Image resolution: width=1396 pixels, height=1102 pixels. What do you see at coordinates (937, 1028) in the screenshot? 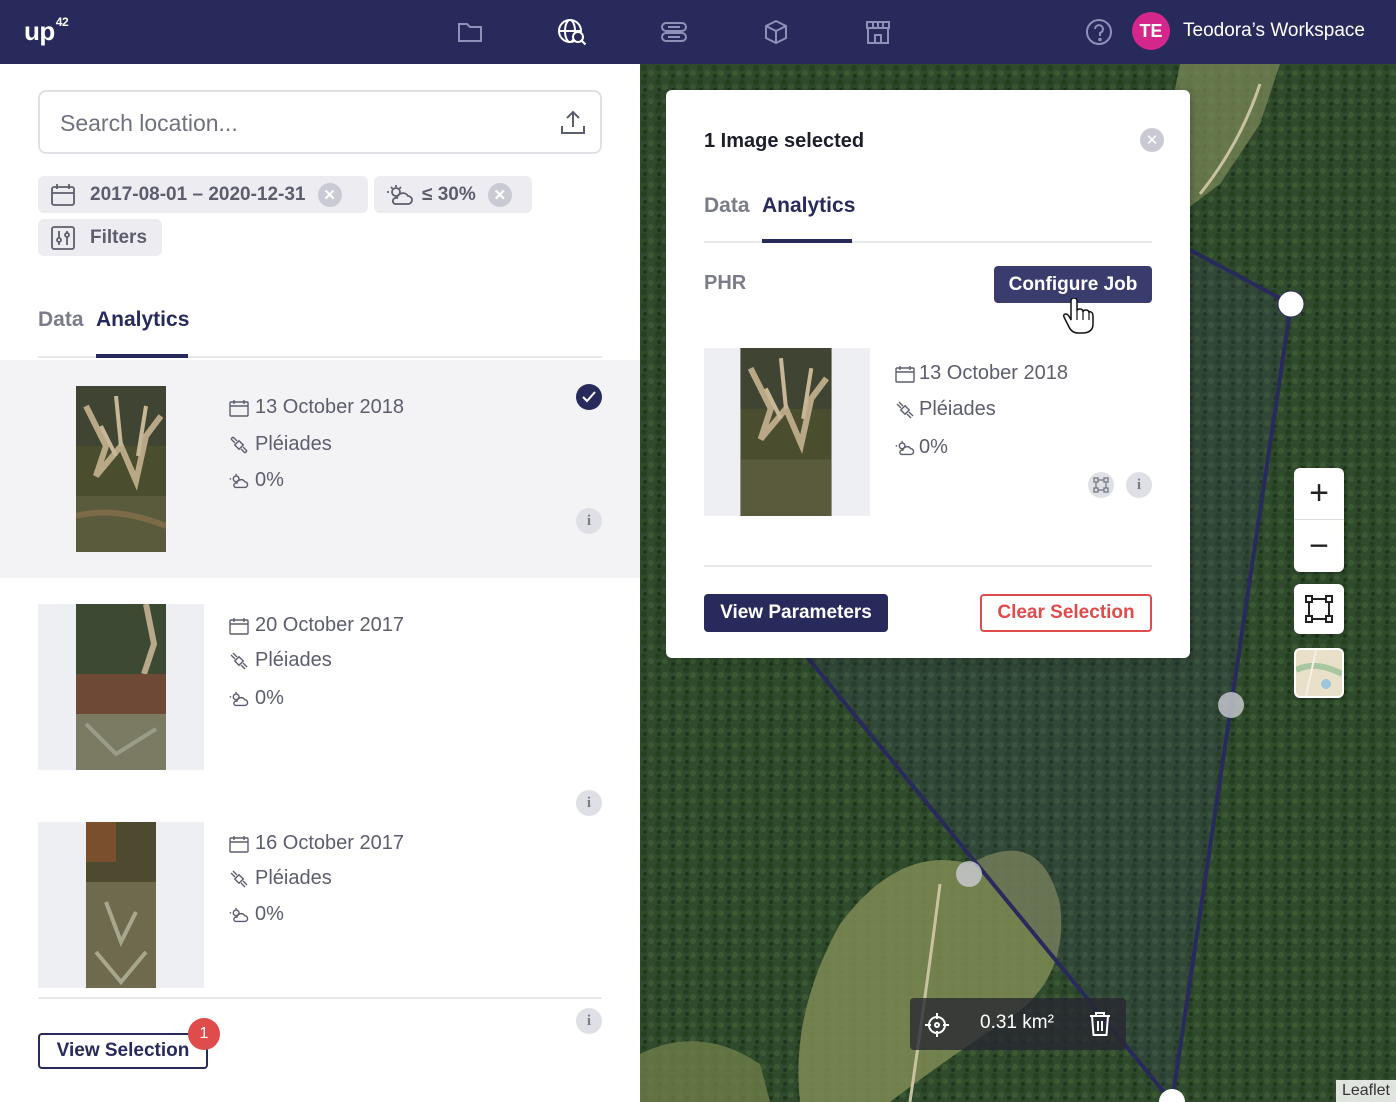
I see `crosshair-icon` at bounding box center [937, 1028].